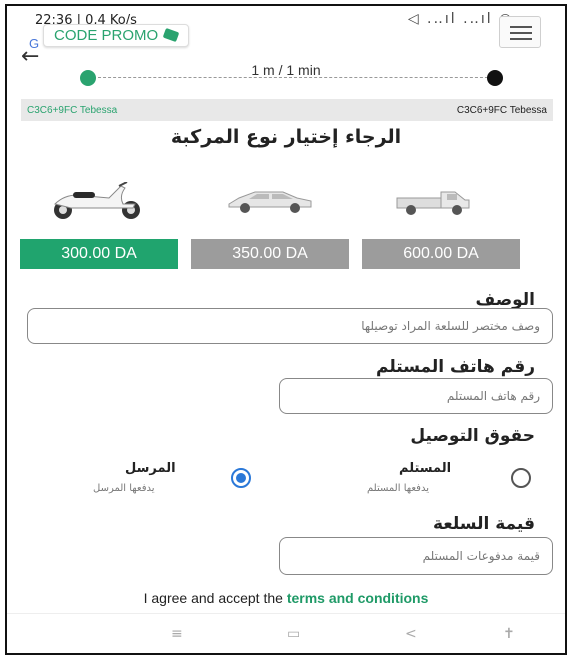  What do you see at coordinates (520, 32) in the screenshot?
I see `menu-button` at bounding box center [520, 32].